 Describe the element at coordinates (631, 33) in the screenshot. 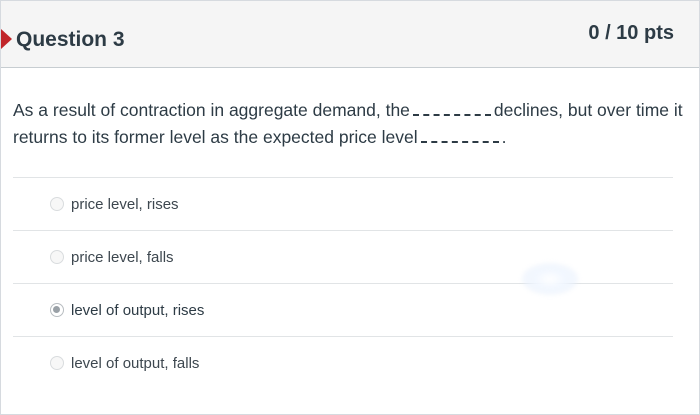

I see `question-points: 0 / 10 pts` at that location.